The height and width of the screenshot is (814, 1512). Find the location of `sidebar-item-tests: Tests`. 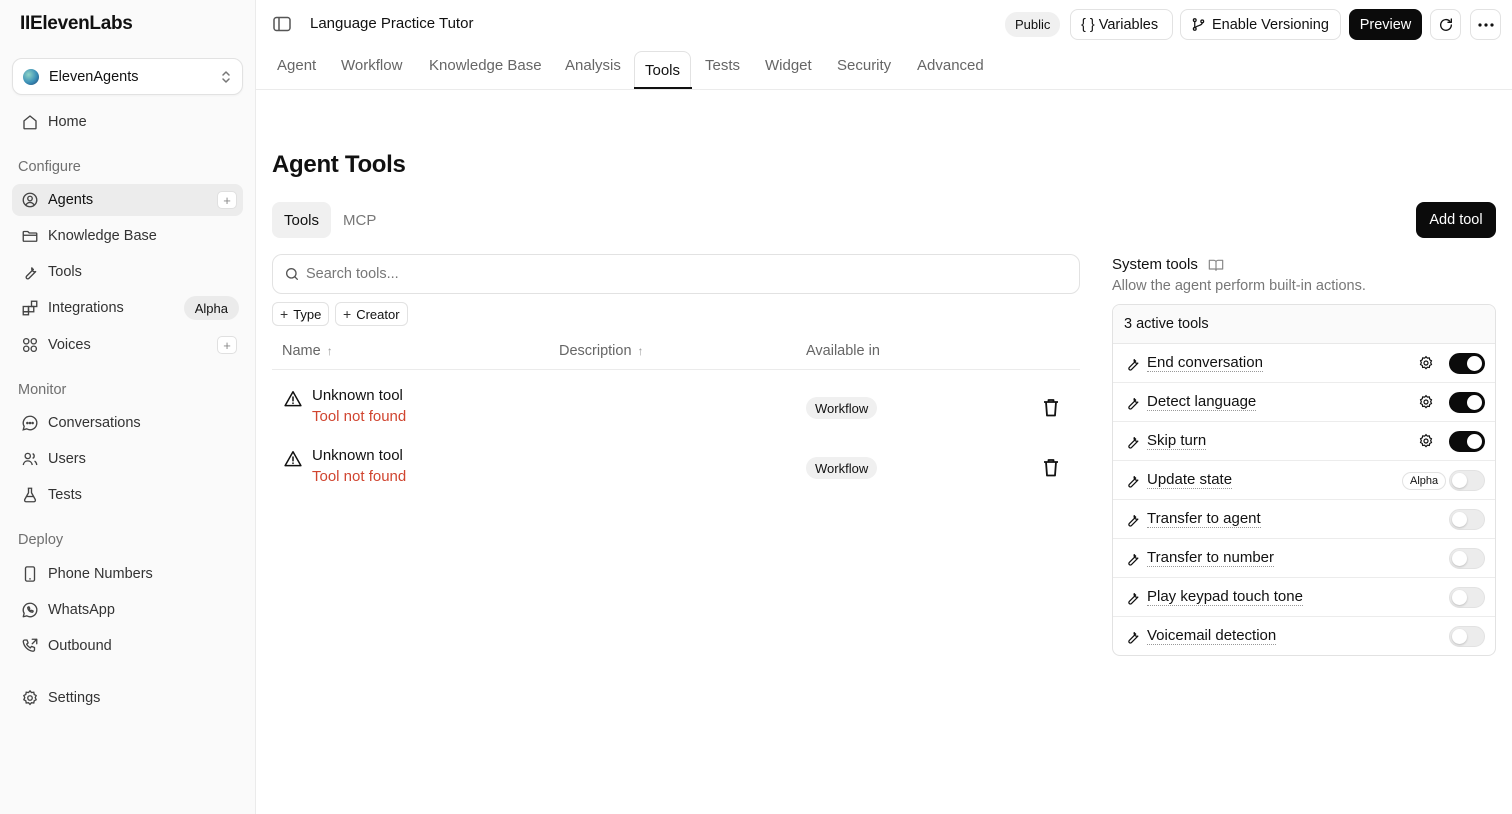

sidebar-item-tests: Tests is located at coordinates (127, 495).